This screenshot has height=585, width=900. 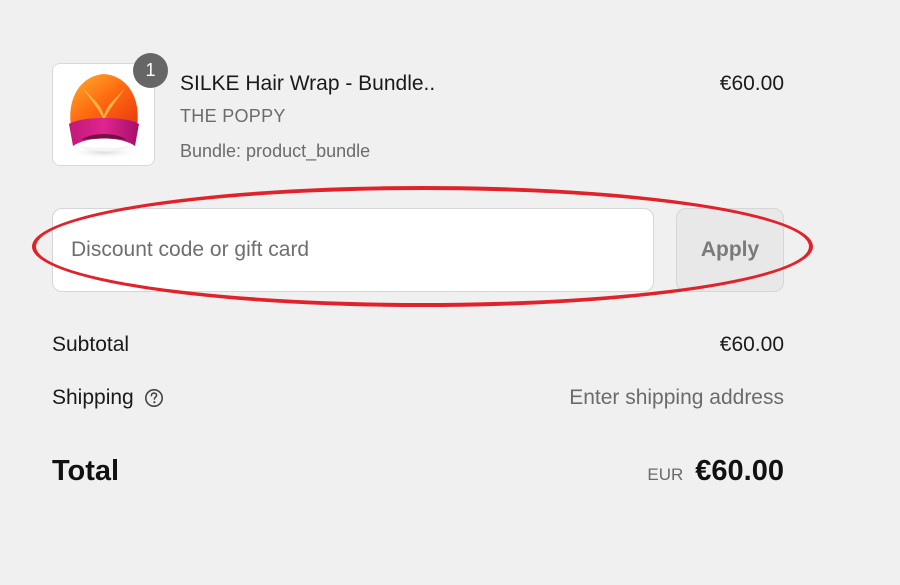 What do you see at coordinates (154, 398) in the screenshot?
I see `question-circle-icon` at bounding box center [154, 398].